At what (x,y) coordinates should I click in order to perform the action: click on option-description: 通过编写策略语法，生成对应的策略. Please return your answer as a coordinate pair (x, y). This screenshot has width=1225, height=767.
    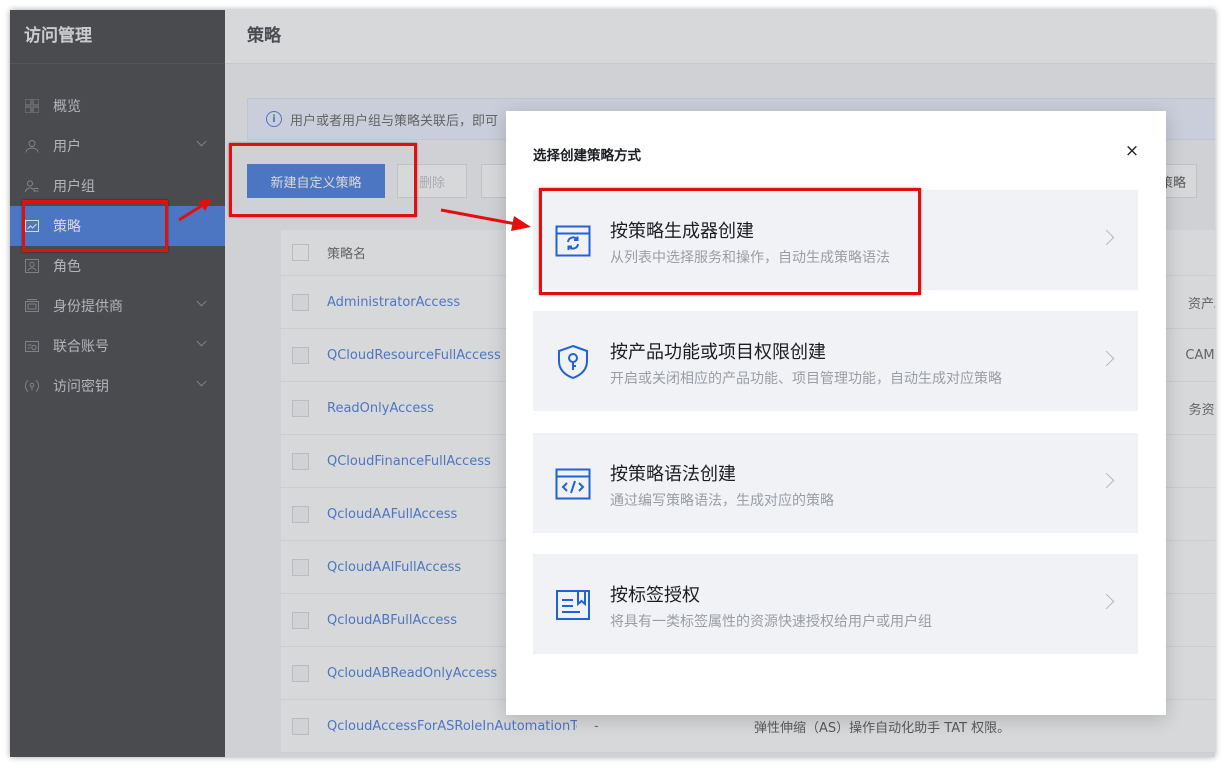
    Looking at the image, I should click on (722, 501).